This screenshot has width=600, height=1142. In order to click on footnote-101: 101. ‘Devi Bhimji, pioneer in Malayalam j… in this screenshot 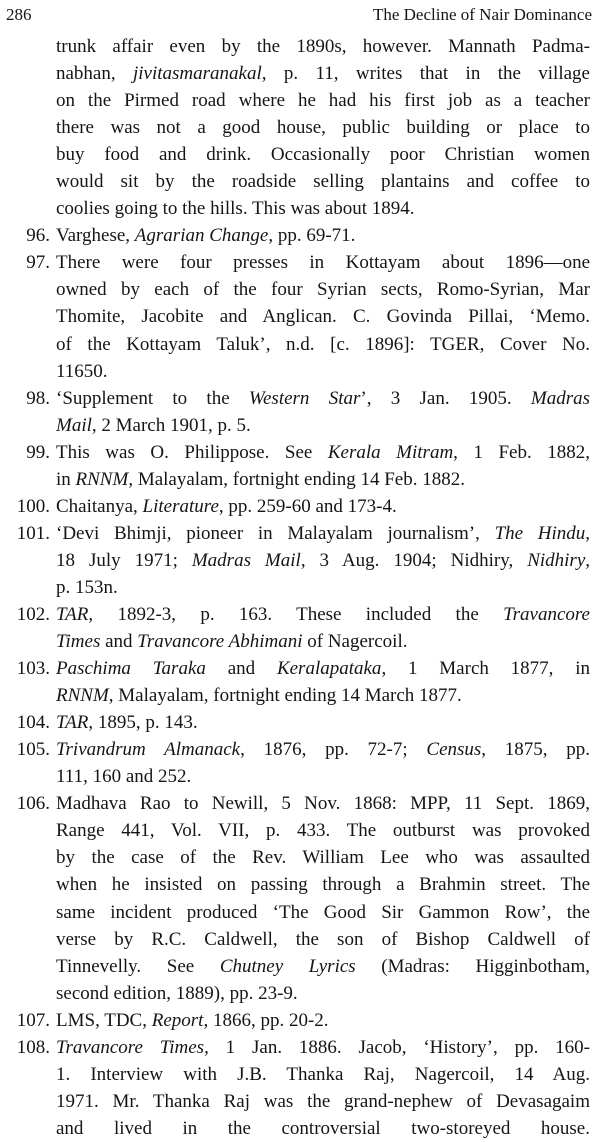, I will do `click(300, 560)`.